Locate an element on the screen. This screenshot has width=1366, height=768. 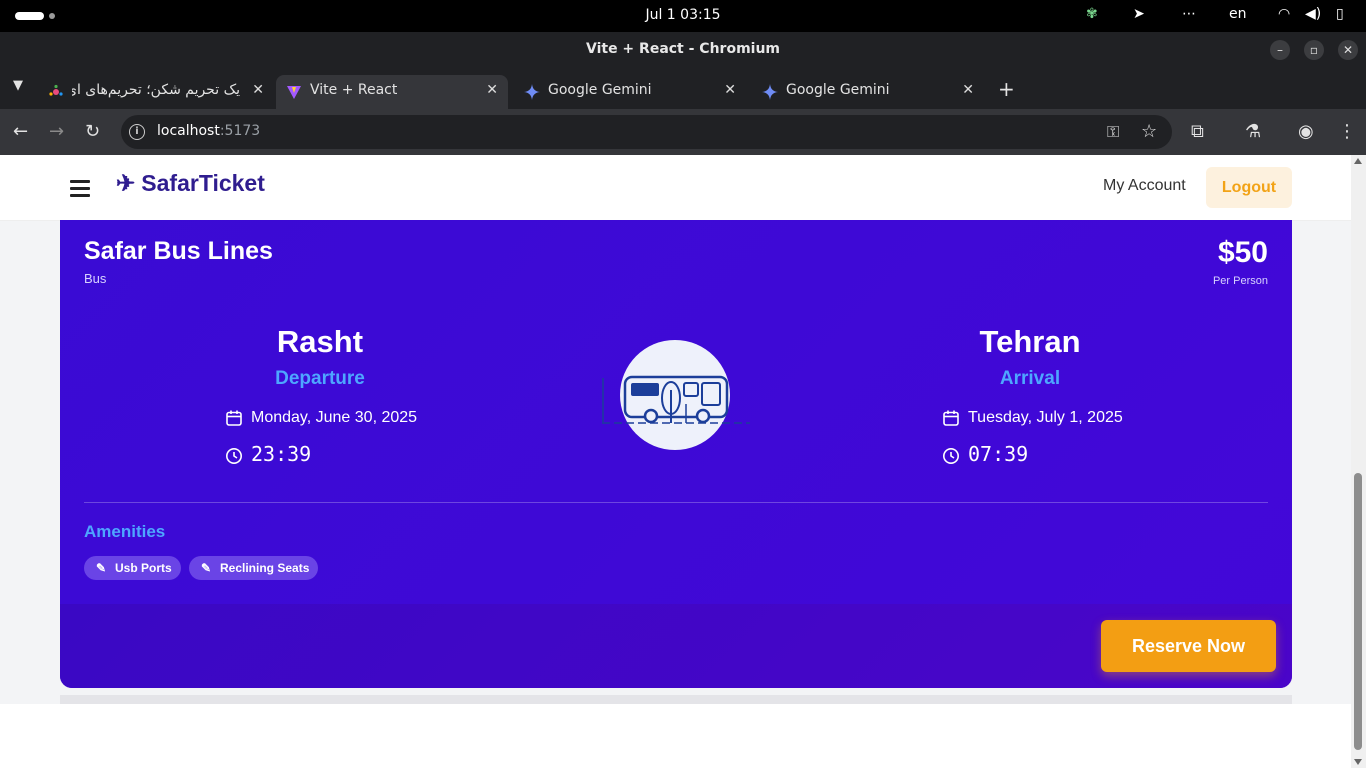
tab-label: Vite + React is located at coordinates (354, 90).